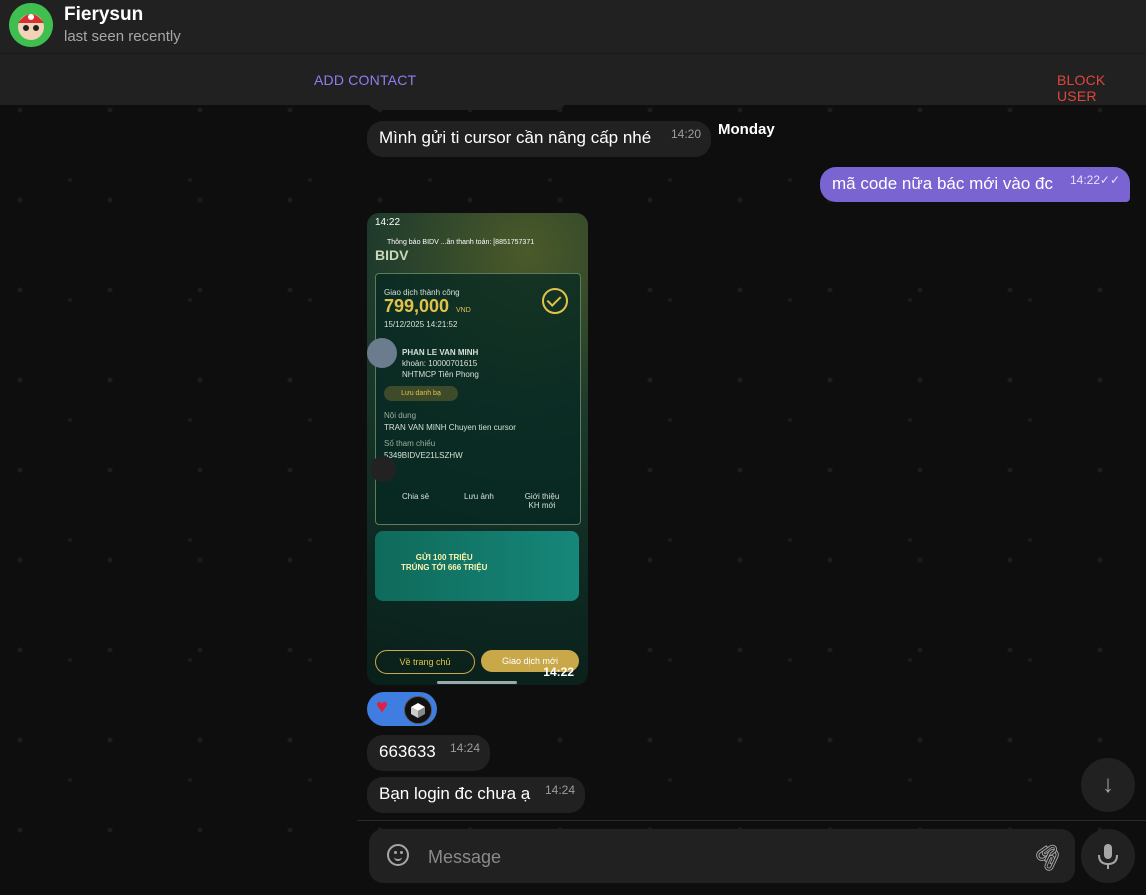 The width and height of the screenshot is (1146, 895). I want to click on message-composer: 🖇, so click(722, 857).